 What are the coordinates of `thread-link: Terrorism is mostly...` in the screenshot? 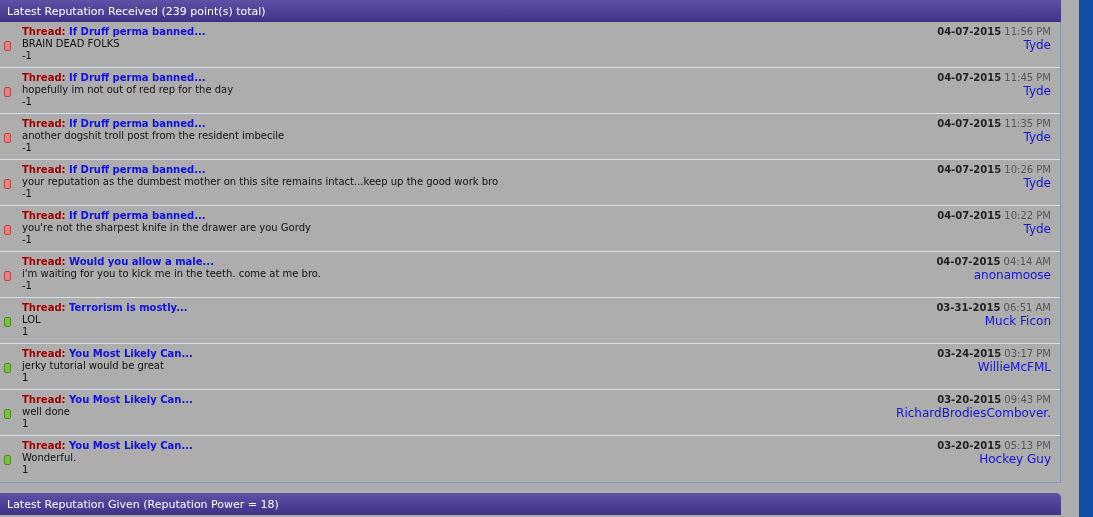 It's located at (128, 307).